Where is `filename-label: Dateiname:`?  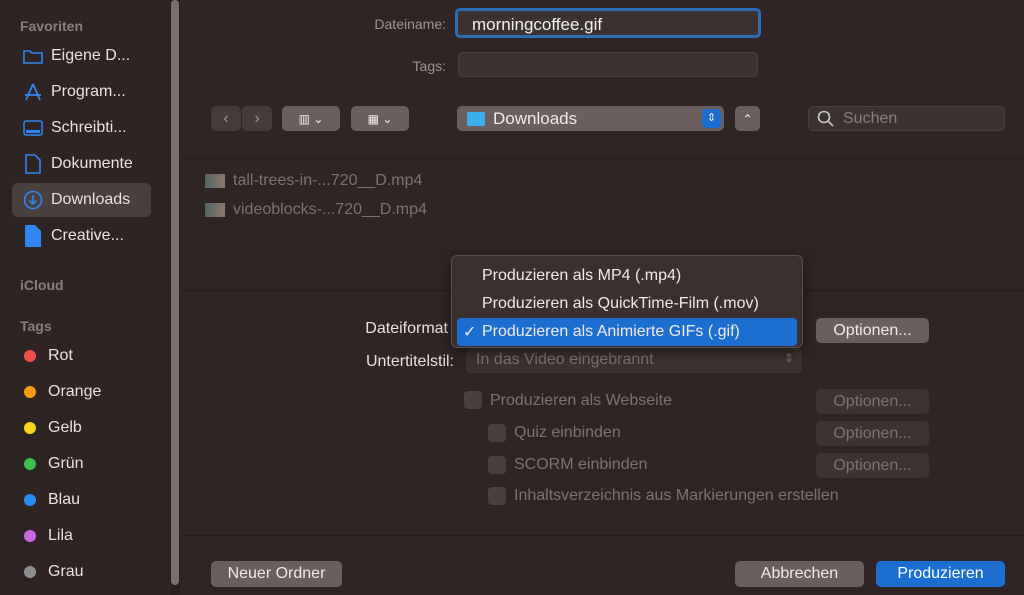
filename-label: Dateiname: is located at coordinates (410, 24).